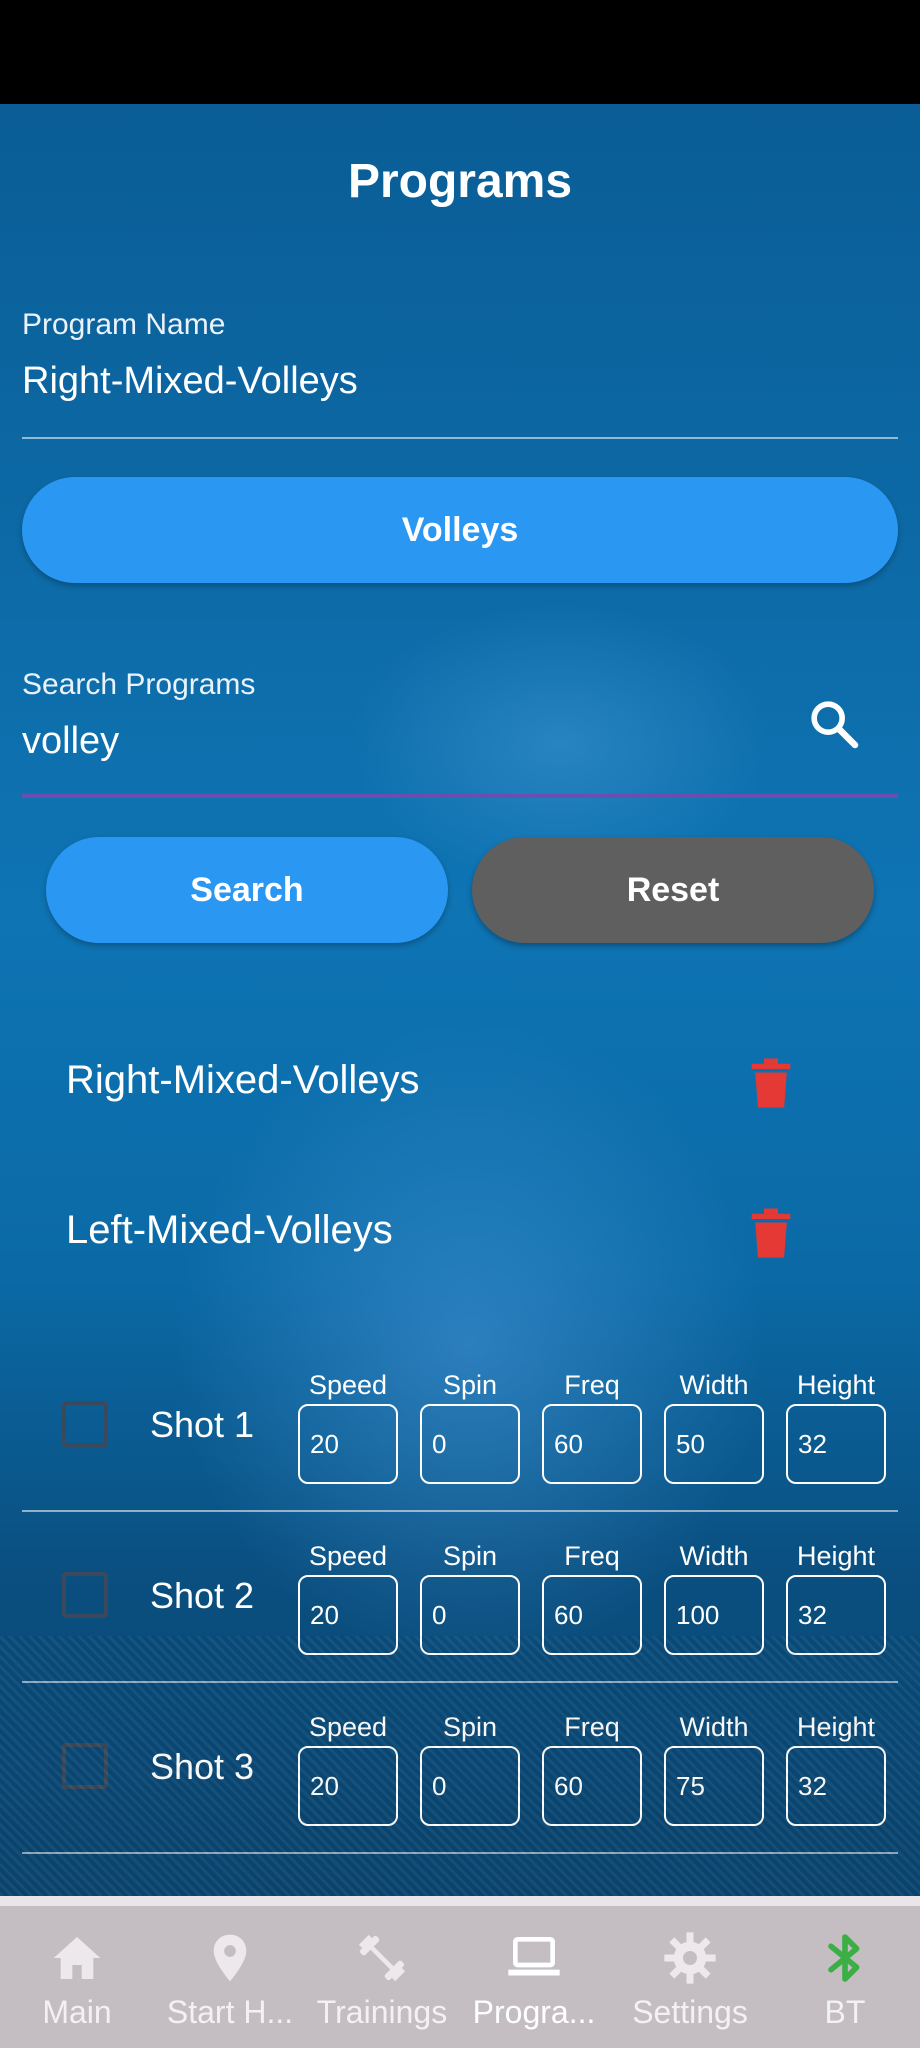 The height and width of the screenshot is (2048, 920). What do you see at coordinates (534, 1956) in the screenshot?
I see `laptop-icon` at bounding box center [534, 1956].